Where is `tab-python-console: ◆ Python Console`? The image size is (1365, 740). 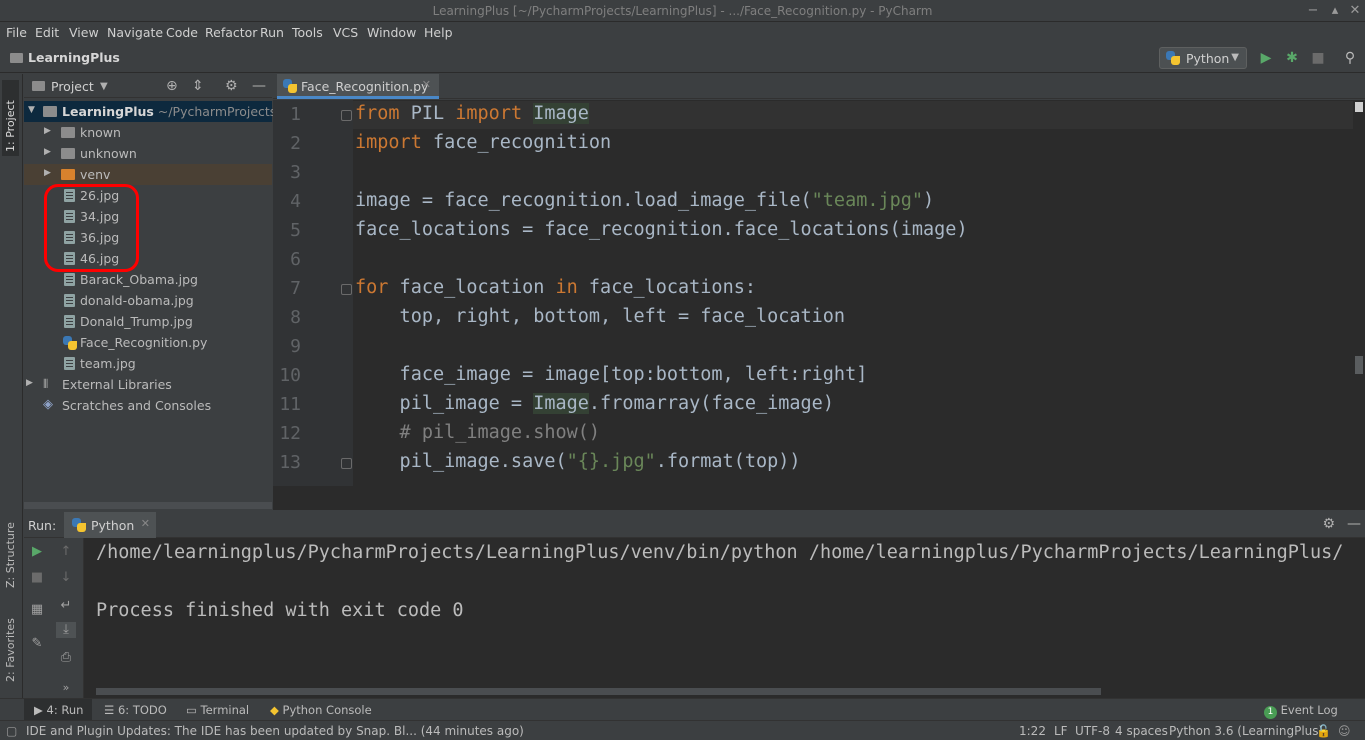
tab-python-console: ◆ Python Console is located at coordinates (324, 710).